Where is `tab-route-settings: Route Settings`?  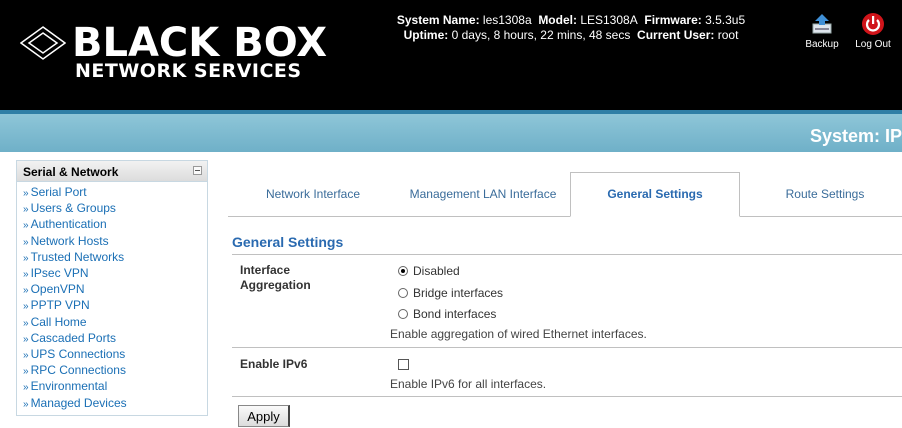
tab-route-settings: Route Settings is located at coordinates (825, 194).